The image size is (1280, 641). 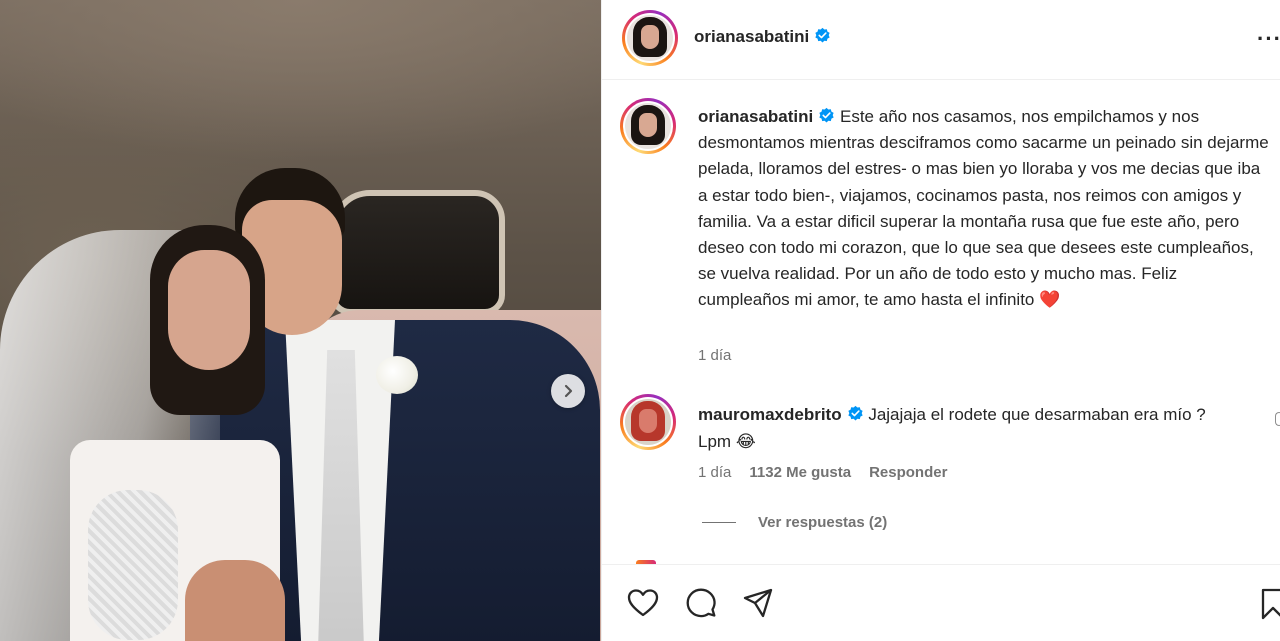 What do you see at coordinates (770, 414) in the screenshot?
I see `comment-username: mauromaxdebrito` at bounding box center [770, 414].